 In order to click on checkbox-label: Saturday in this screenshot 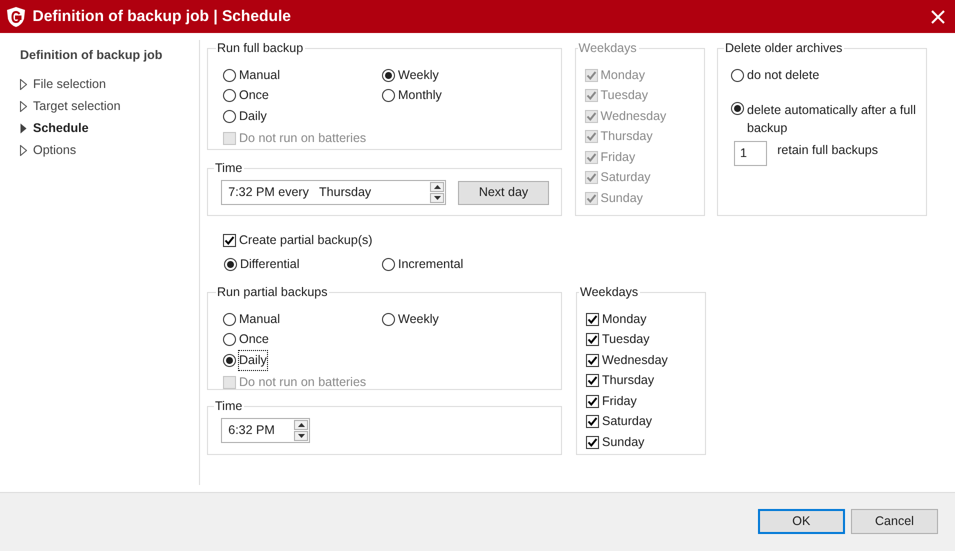, I will do `click(627, 422)`.